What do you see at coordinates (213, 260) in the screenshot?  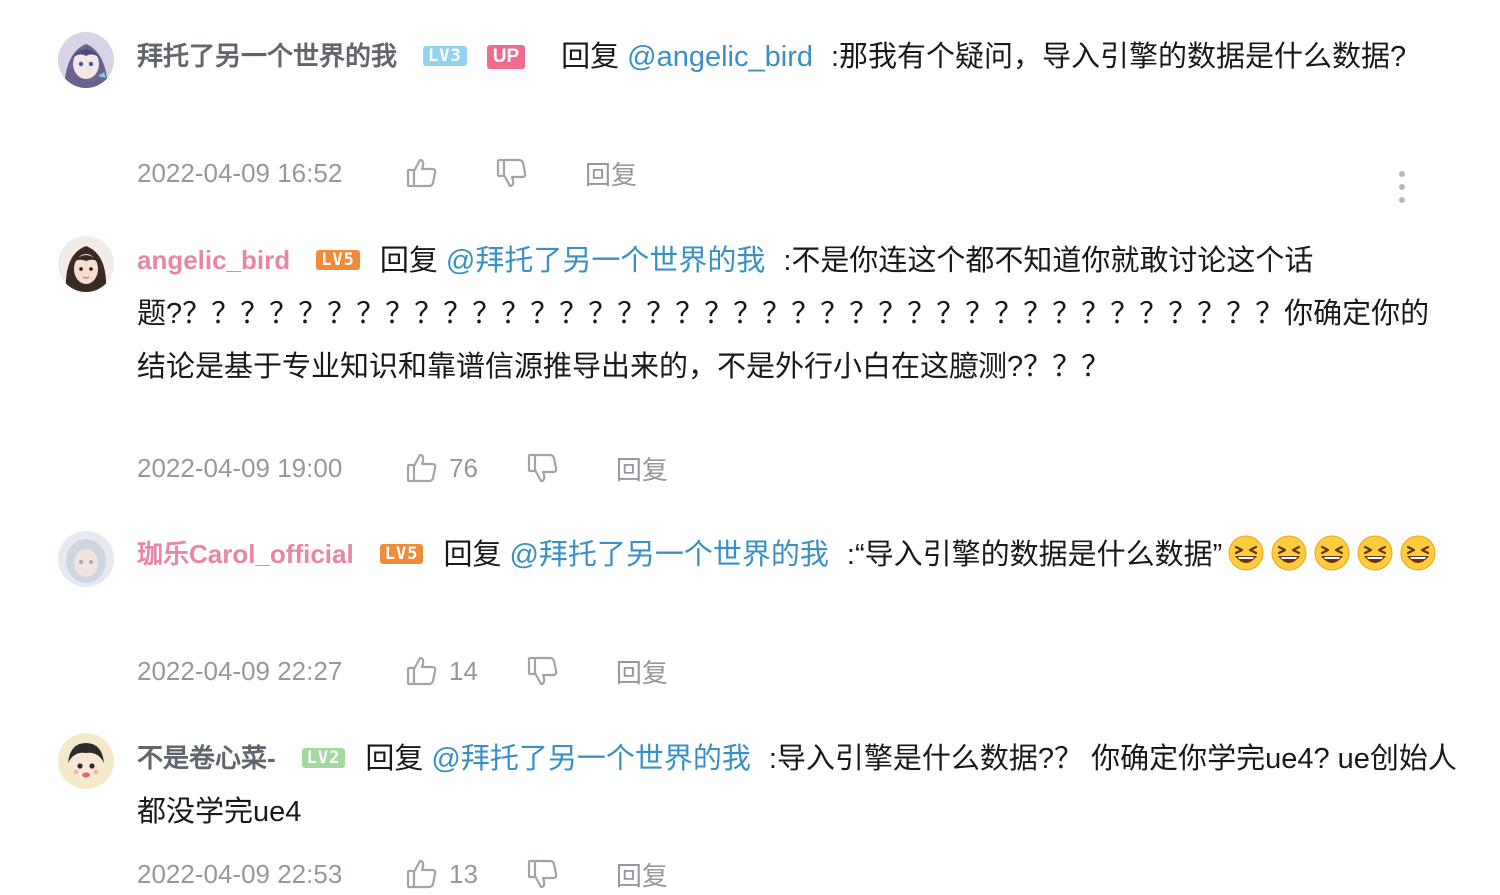 I see `username: angelic_bird` at bounding box center [213, 260].